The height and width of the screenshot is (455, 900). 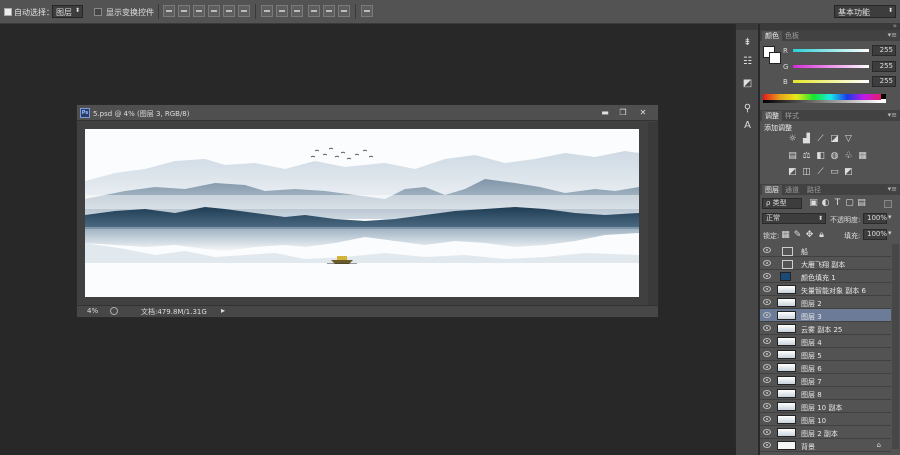 What do you see at coordinates (605, 112) in the screenshot?
I see `minimize-button: ▬` at bounding box center [605, 112].